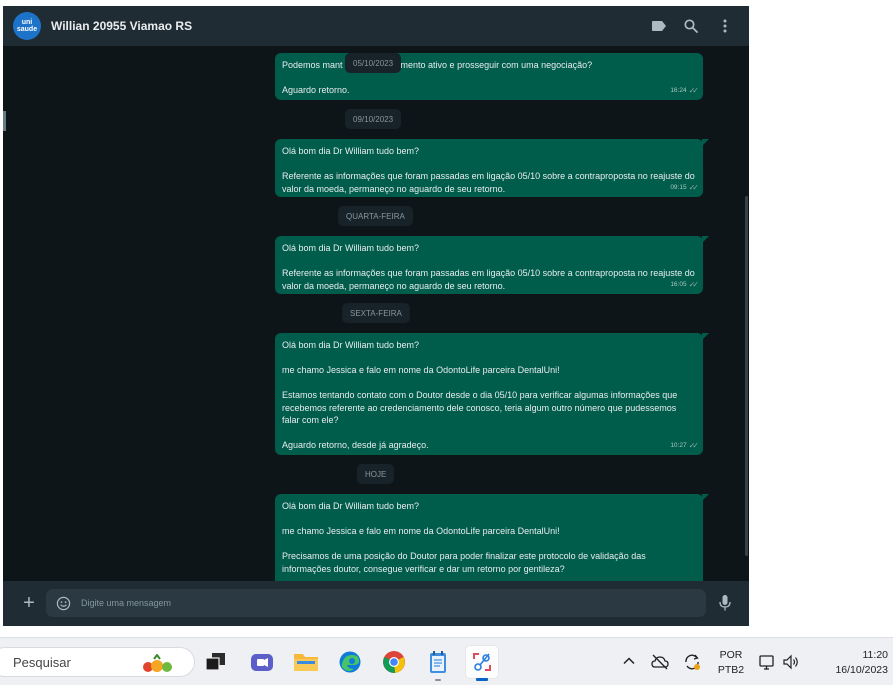  I want to click on taskbar: Pesquisar POR PTB2 11:20 16/10/2023, so click(446, 661).